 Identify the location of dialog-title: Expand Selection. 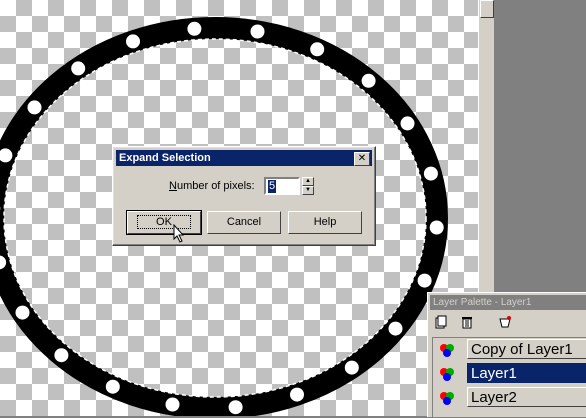
(165, 158).